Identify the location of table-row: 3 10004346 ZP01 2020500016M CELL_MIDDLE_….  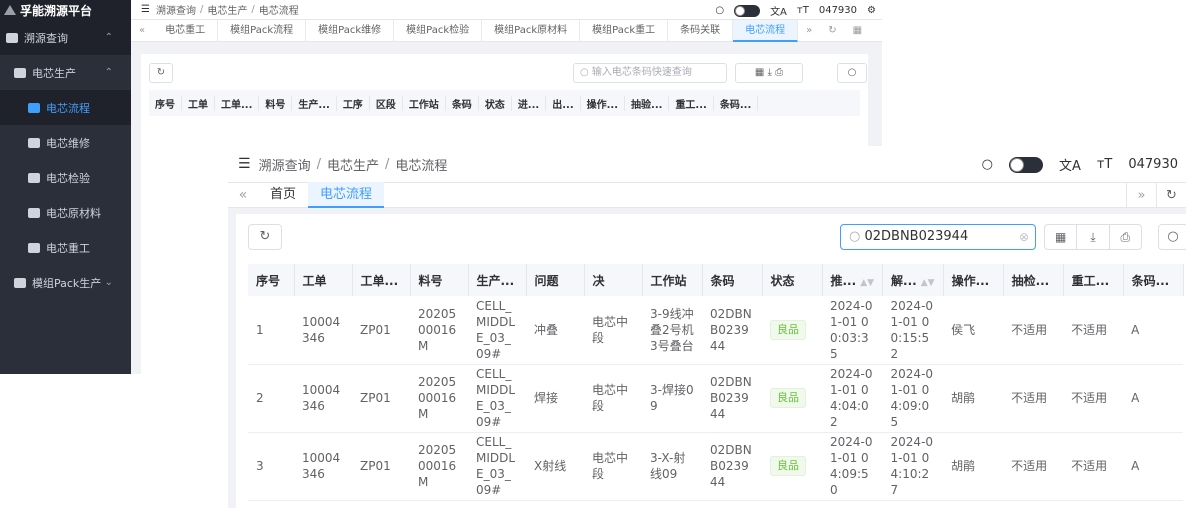
(716, 466).